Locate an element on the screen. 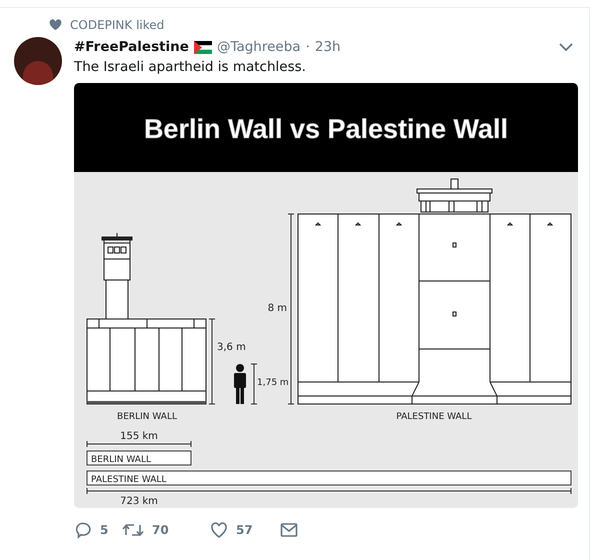 The width and height of the screenshot is (599, 560). tweet-text: The Israeli apartheid is matchless. is located at coordinates (190, 67).